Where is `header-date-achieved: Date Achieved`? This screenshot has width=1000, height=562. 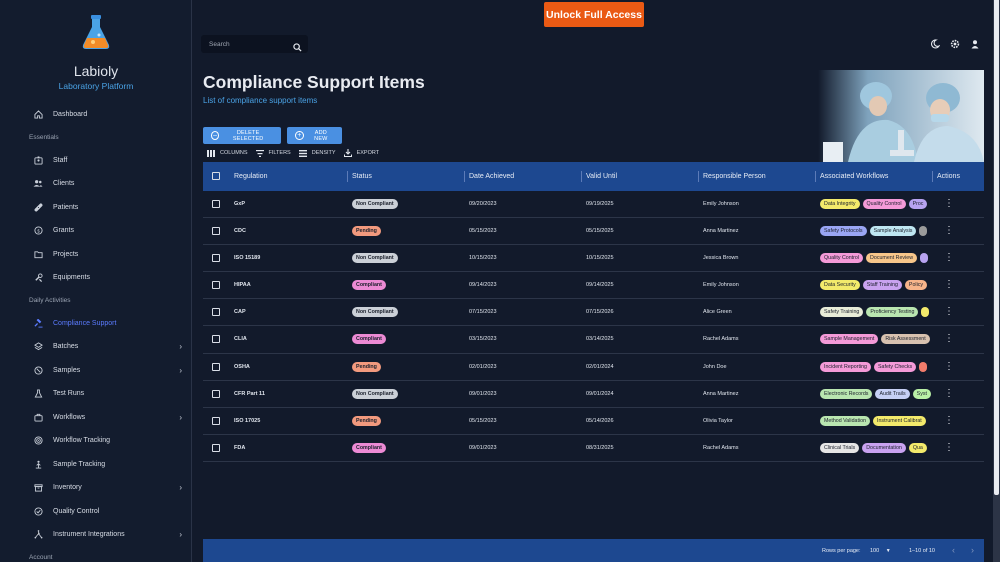
header-date-achieved: Date Achieved is located at coordinates (491, 176).